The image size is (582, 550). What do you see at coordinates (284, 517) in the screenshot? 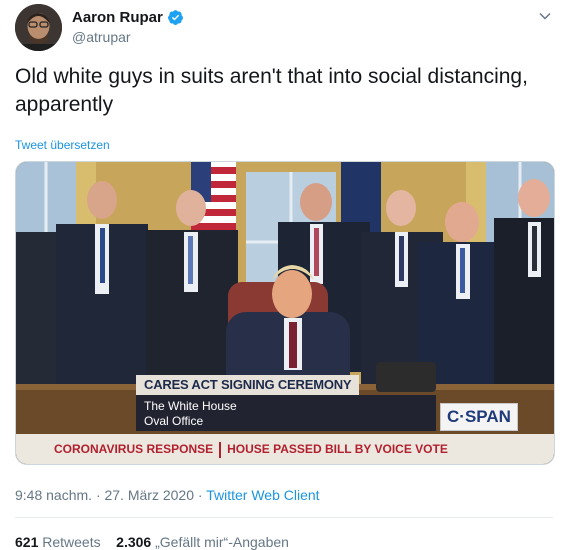
I see `divider` at bounding box center [284, 517].